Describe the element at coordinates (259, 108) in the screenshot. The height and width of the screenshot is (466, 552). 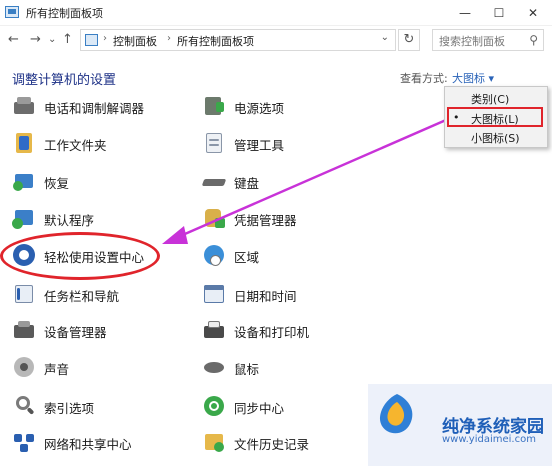
I see `item-label: 电源选项` at that location.